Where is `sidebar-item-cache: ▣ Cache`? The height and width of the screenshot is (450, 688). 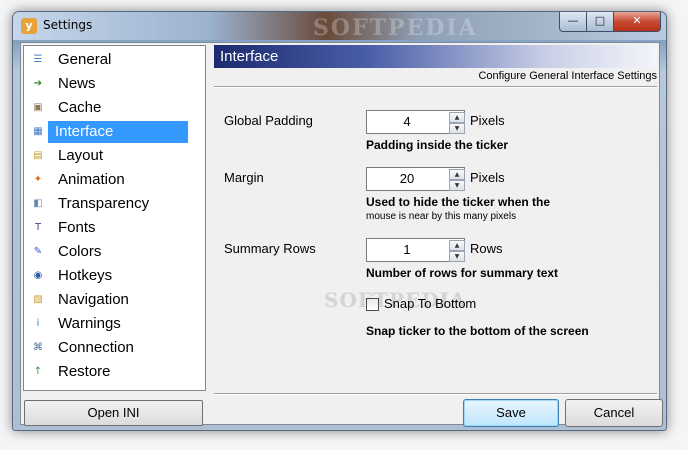 sidebar-item-cache: ▣ Cache is located at coordinates (108, 108).